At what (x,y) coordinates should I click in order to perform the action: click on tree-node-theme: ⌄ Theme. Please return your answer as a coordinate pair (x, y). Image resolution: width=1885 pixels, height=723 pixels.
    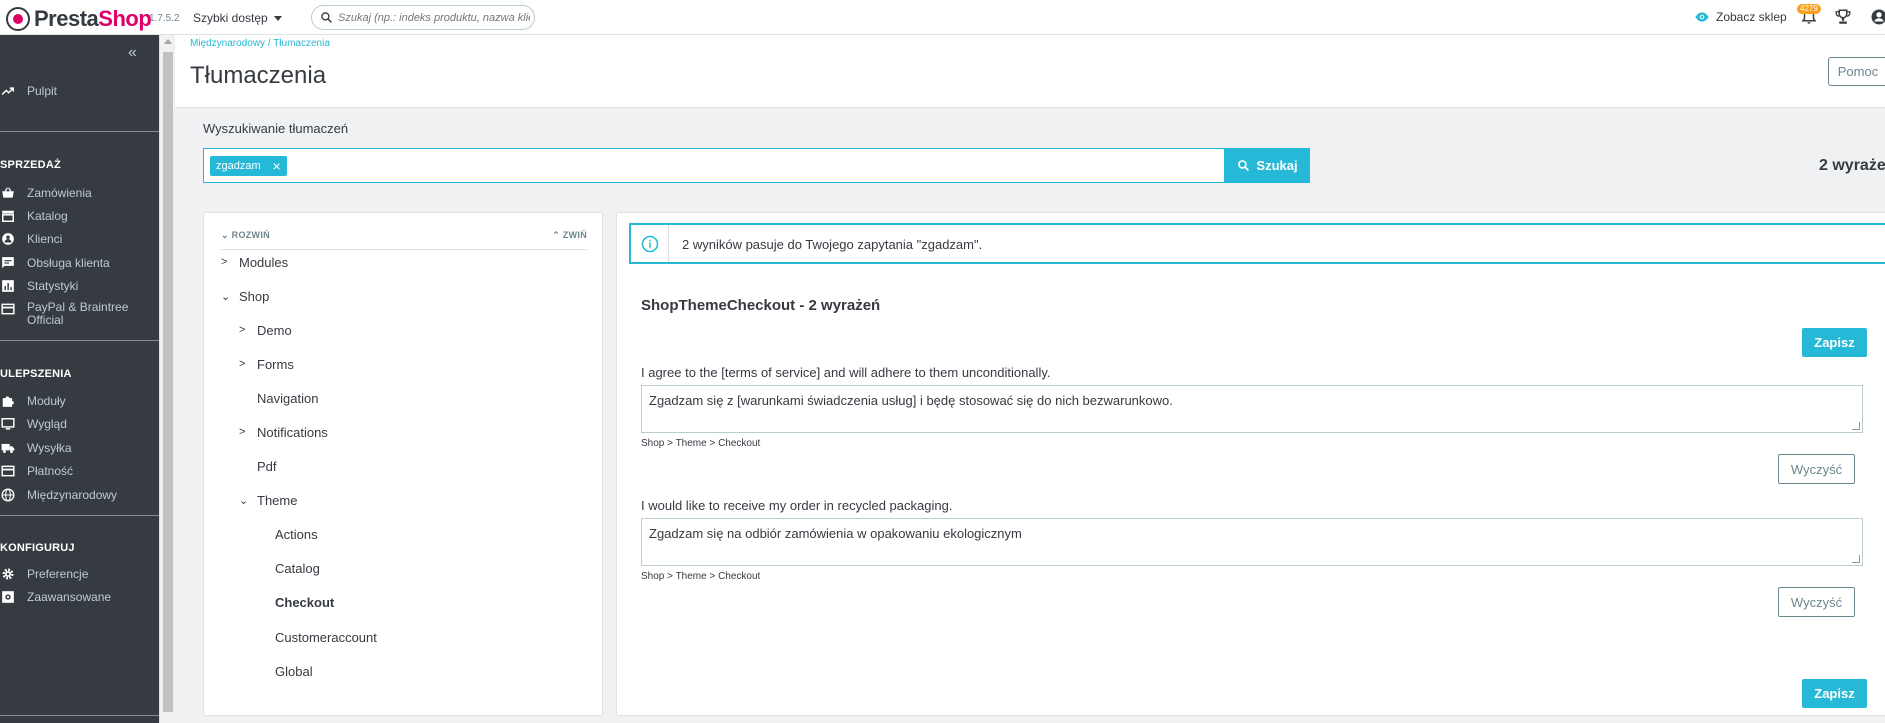
    Looking at the image, I should click on (268, 500).